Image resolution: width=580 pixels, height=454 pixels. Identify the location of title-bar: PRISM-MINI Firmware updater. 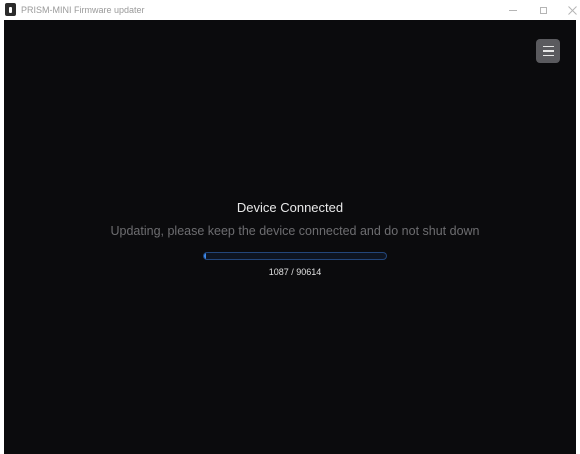
(290, 10).